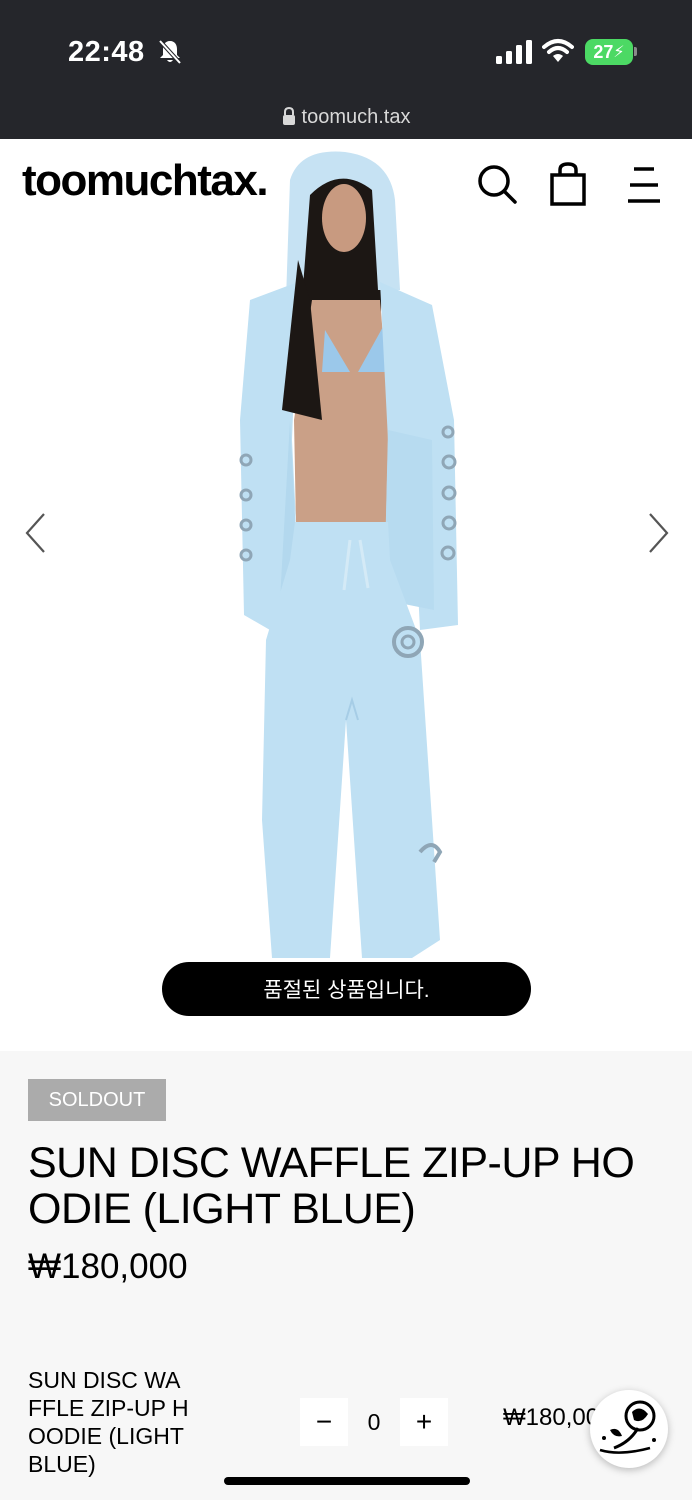  I want to click on address-bar: toomuch.tax, so click(346, 117).